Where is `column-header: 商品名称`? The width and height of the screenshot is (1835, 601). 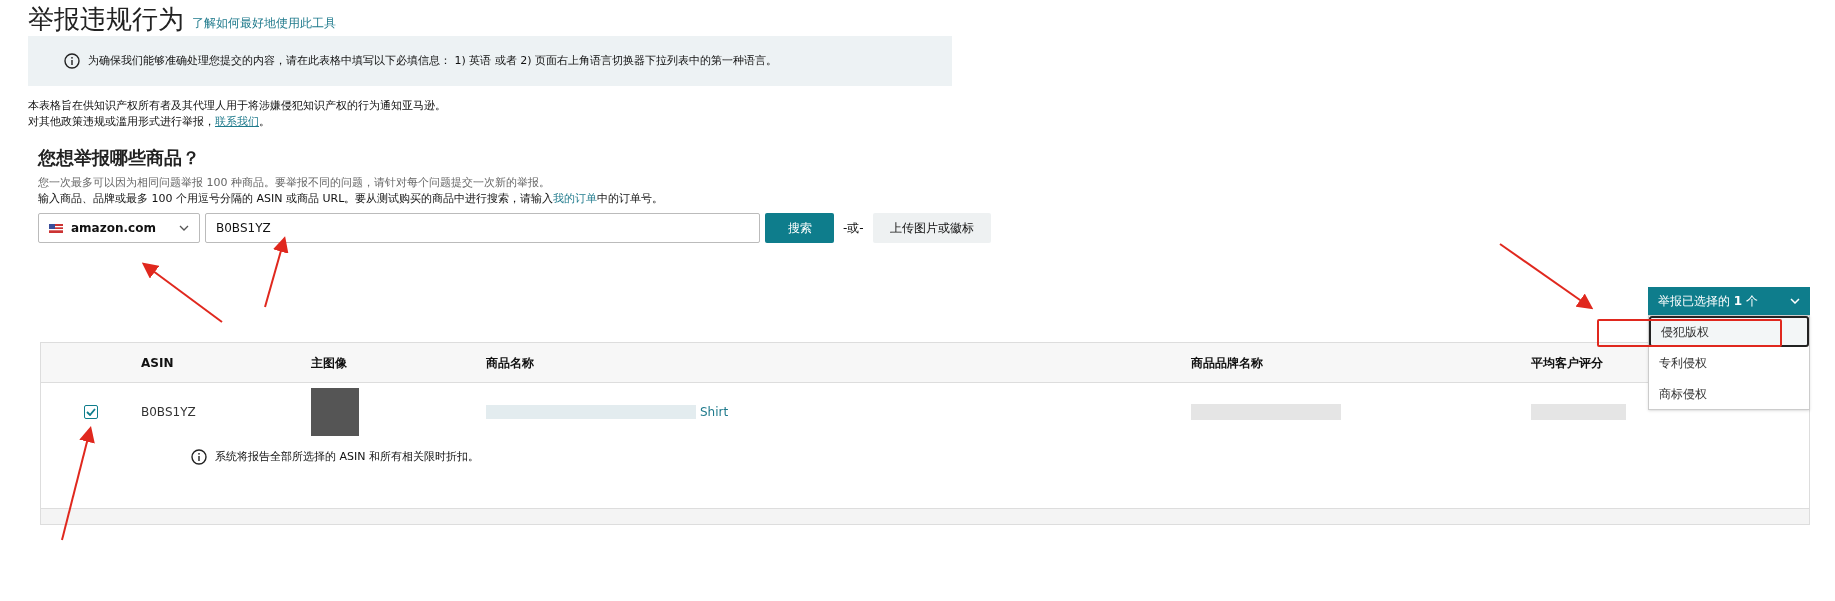
column-header: 商品名称 is located at coordinates (510, 363).